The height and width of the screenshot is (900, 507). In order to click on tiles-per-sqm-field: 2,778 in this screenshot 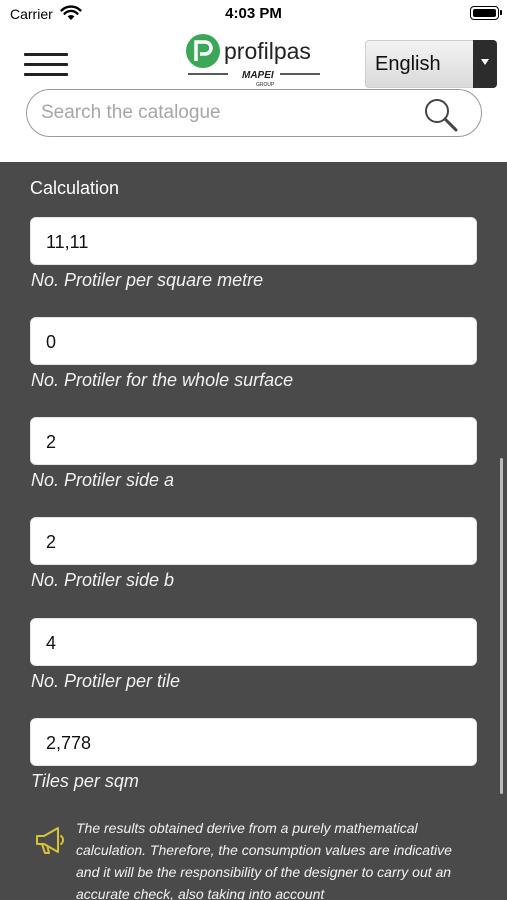, I will do `click(253, 742)`.